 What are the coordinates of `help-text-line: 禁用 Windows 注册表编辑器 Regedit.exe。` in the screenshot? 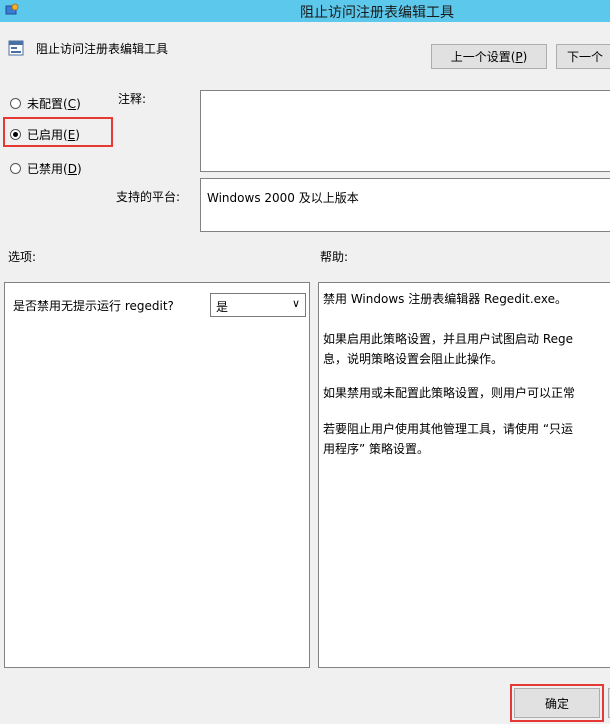 It's located at (445, 299).